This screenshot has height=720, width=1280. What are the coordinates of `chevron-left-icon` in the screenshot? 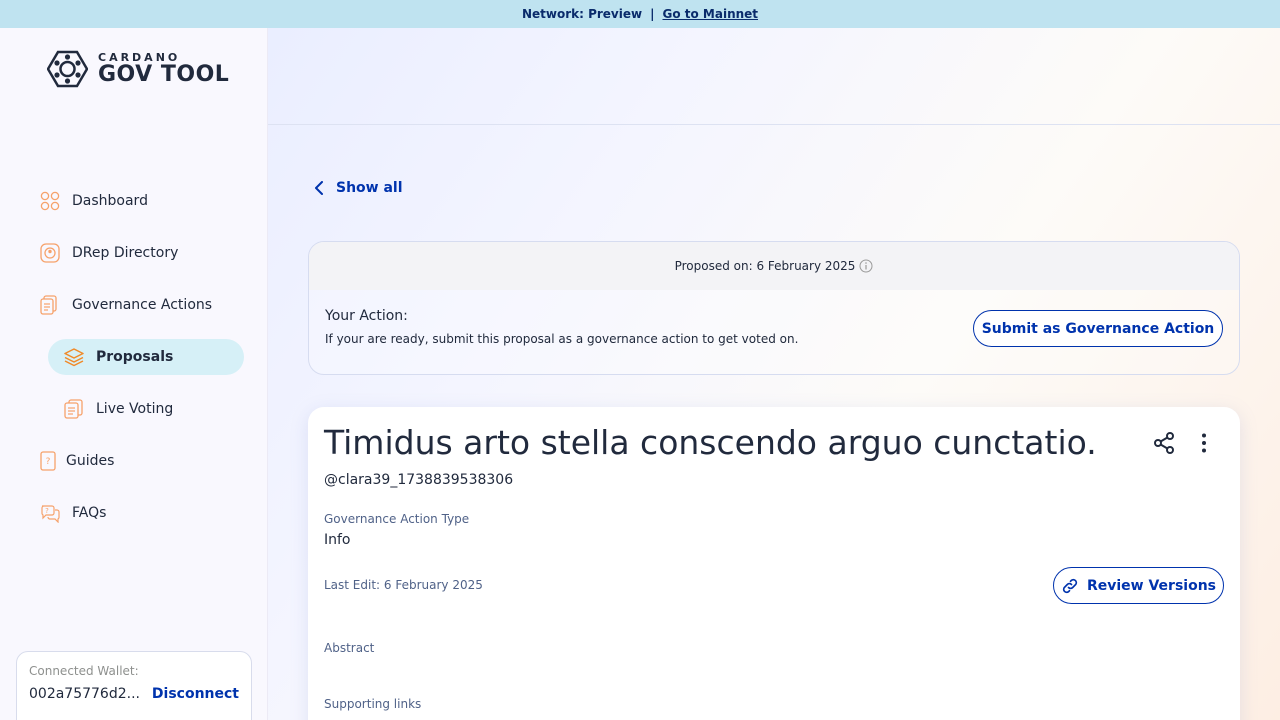 It's located at (319, 188).